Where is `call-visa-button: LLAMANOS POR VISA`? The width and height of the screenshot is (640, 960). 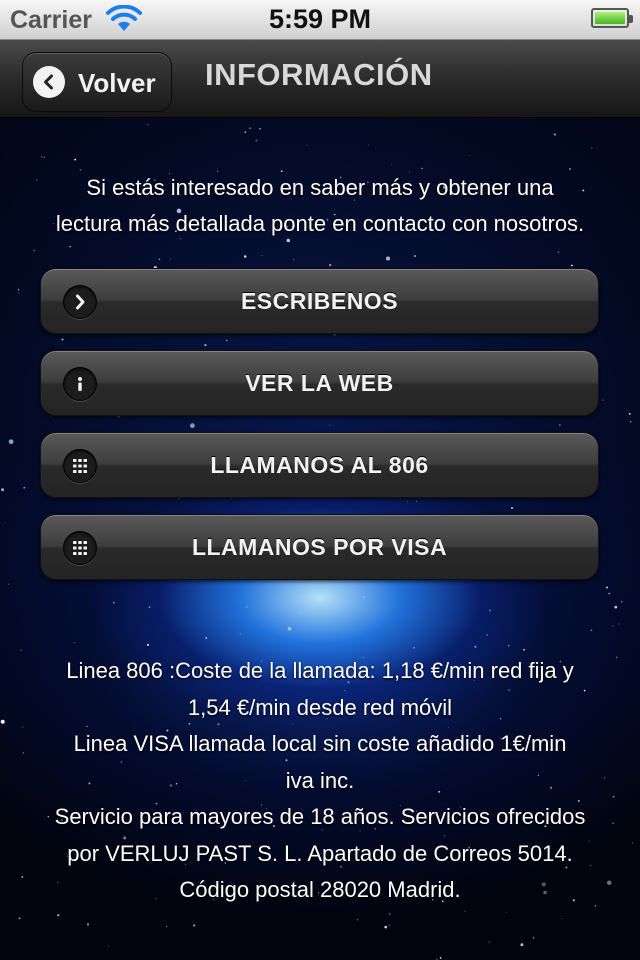 call-visa-button: LLAMANOS POR VISA is located at coordinates (319, 547).